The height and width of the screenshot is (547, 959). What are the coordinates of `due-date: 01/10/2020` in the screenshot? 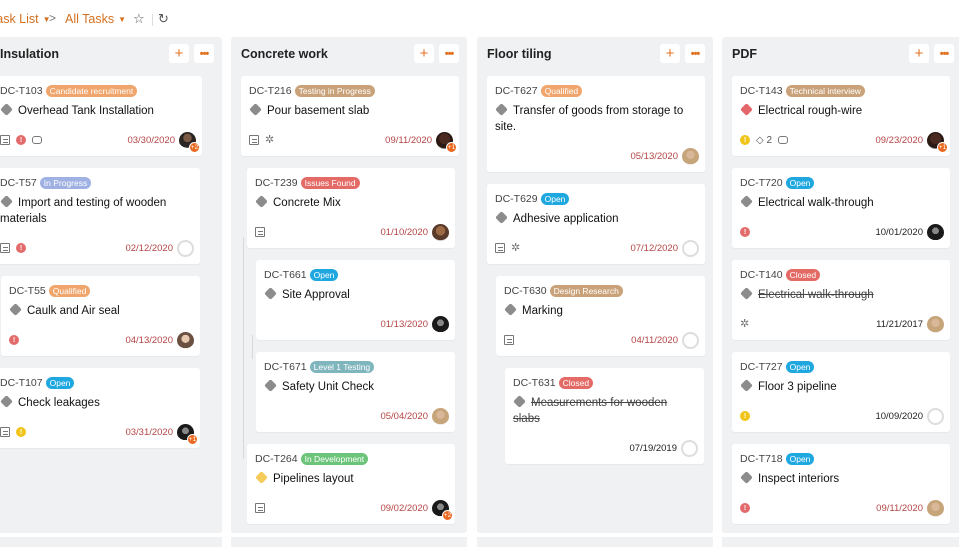 It's located at (404, 232).